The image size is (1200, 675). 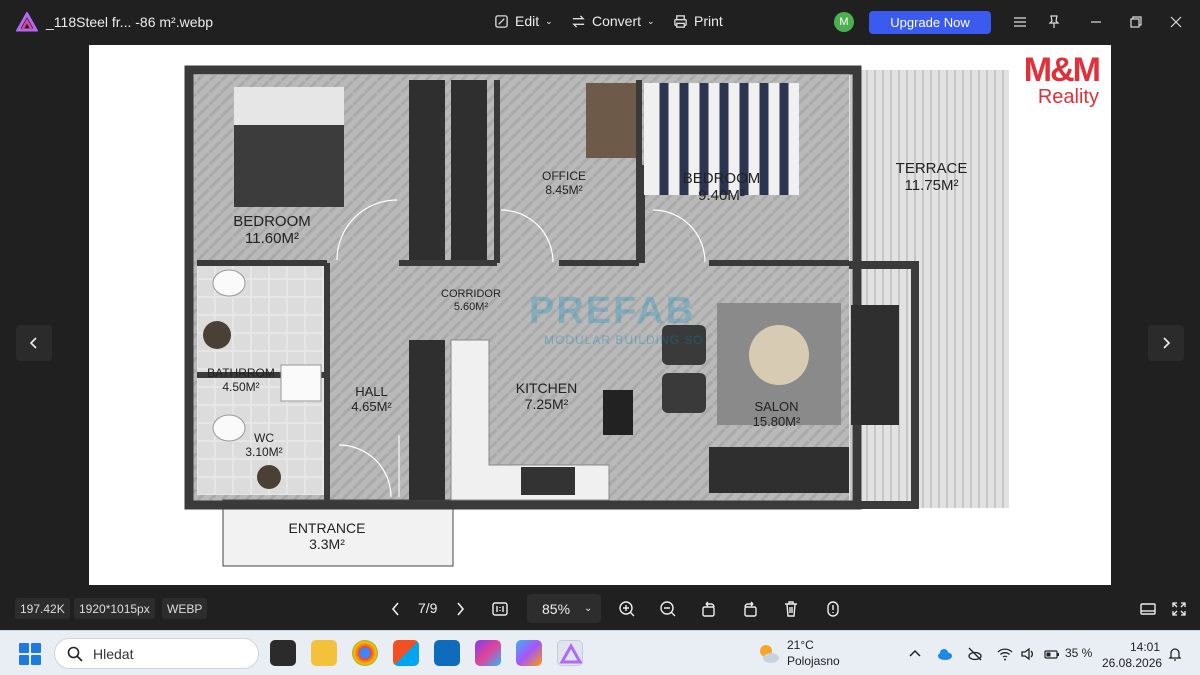 I want to click on minimize-button, so click(x=1096, y=22).